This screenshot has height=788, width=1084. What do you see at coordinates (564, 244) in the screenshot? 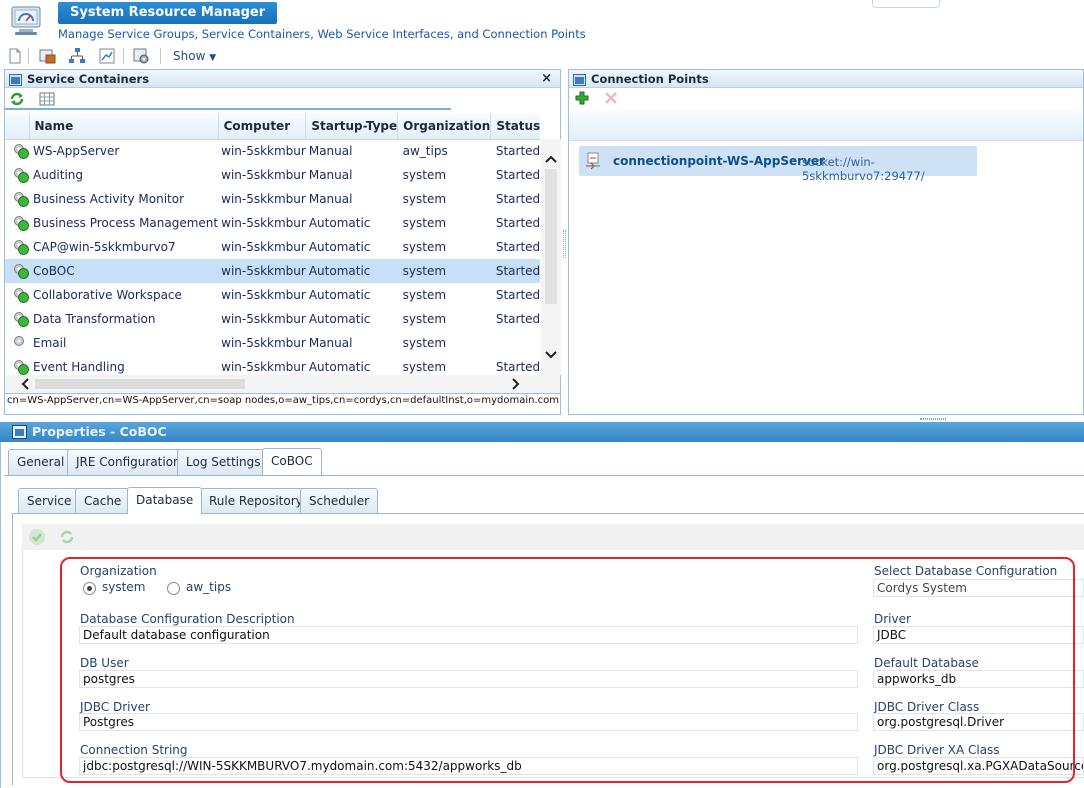
I see `resize-handle` at bounding box center [564, 244].